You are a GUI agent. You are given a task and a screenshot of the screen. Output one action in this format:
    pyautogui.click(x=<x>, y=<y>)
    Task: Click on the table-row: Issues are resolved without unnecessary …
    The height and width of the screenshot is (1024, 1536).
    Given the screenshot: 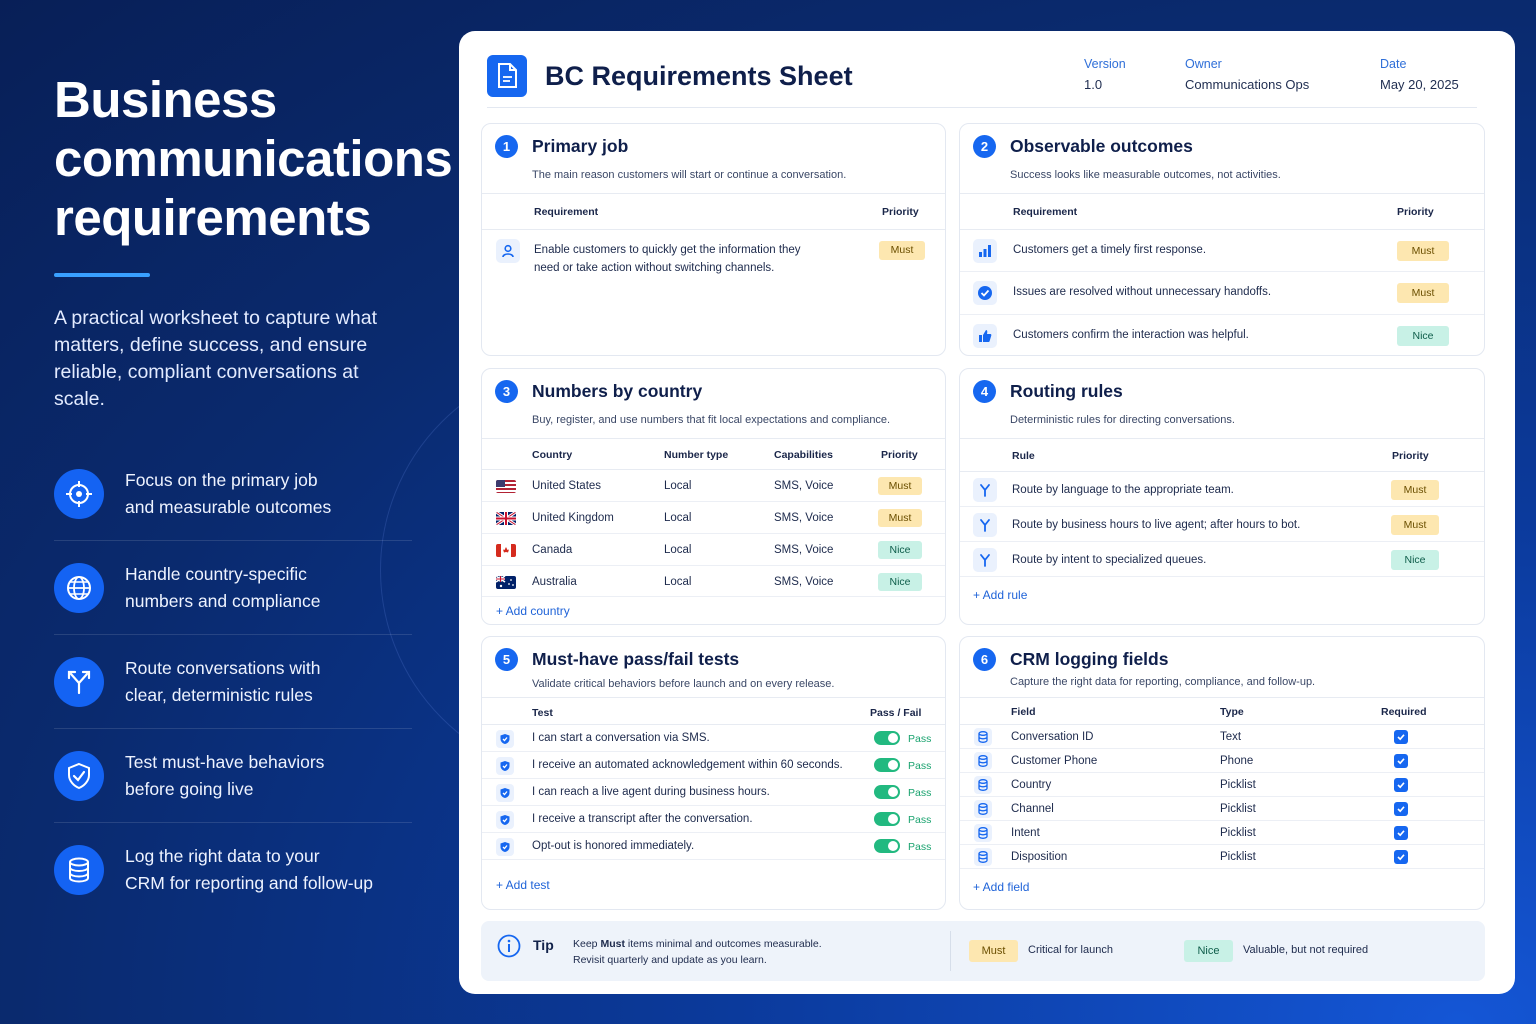 What is the action you would take?
    pyautogui.click(x=1222, y=293)
    